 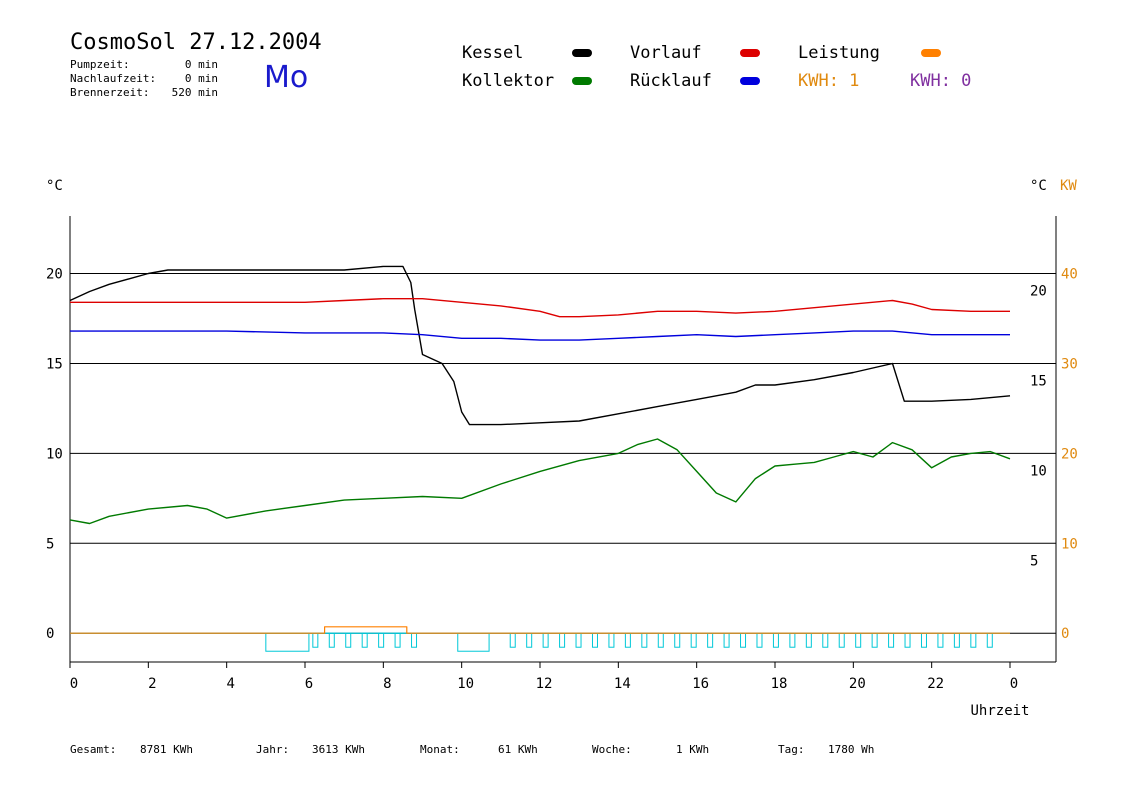 I want to click on series-vorlauf, so click(x=540, y=308).